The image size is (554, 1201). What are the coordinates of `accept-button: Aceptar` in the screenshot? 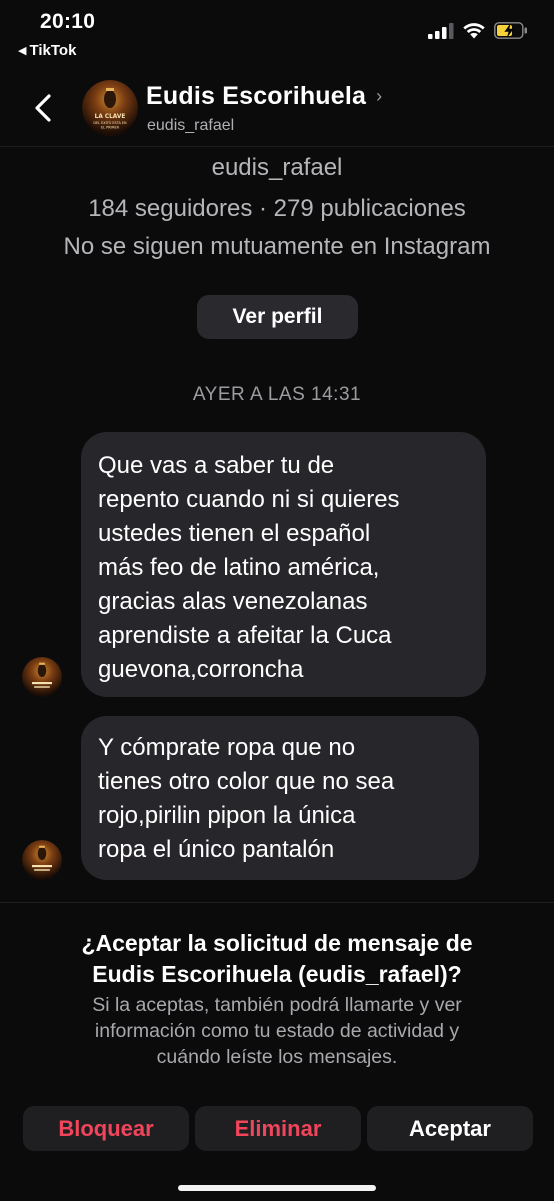 It's located at (450, 1128).